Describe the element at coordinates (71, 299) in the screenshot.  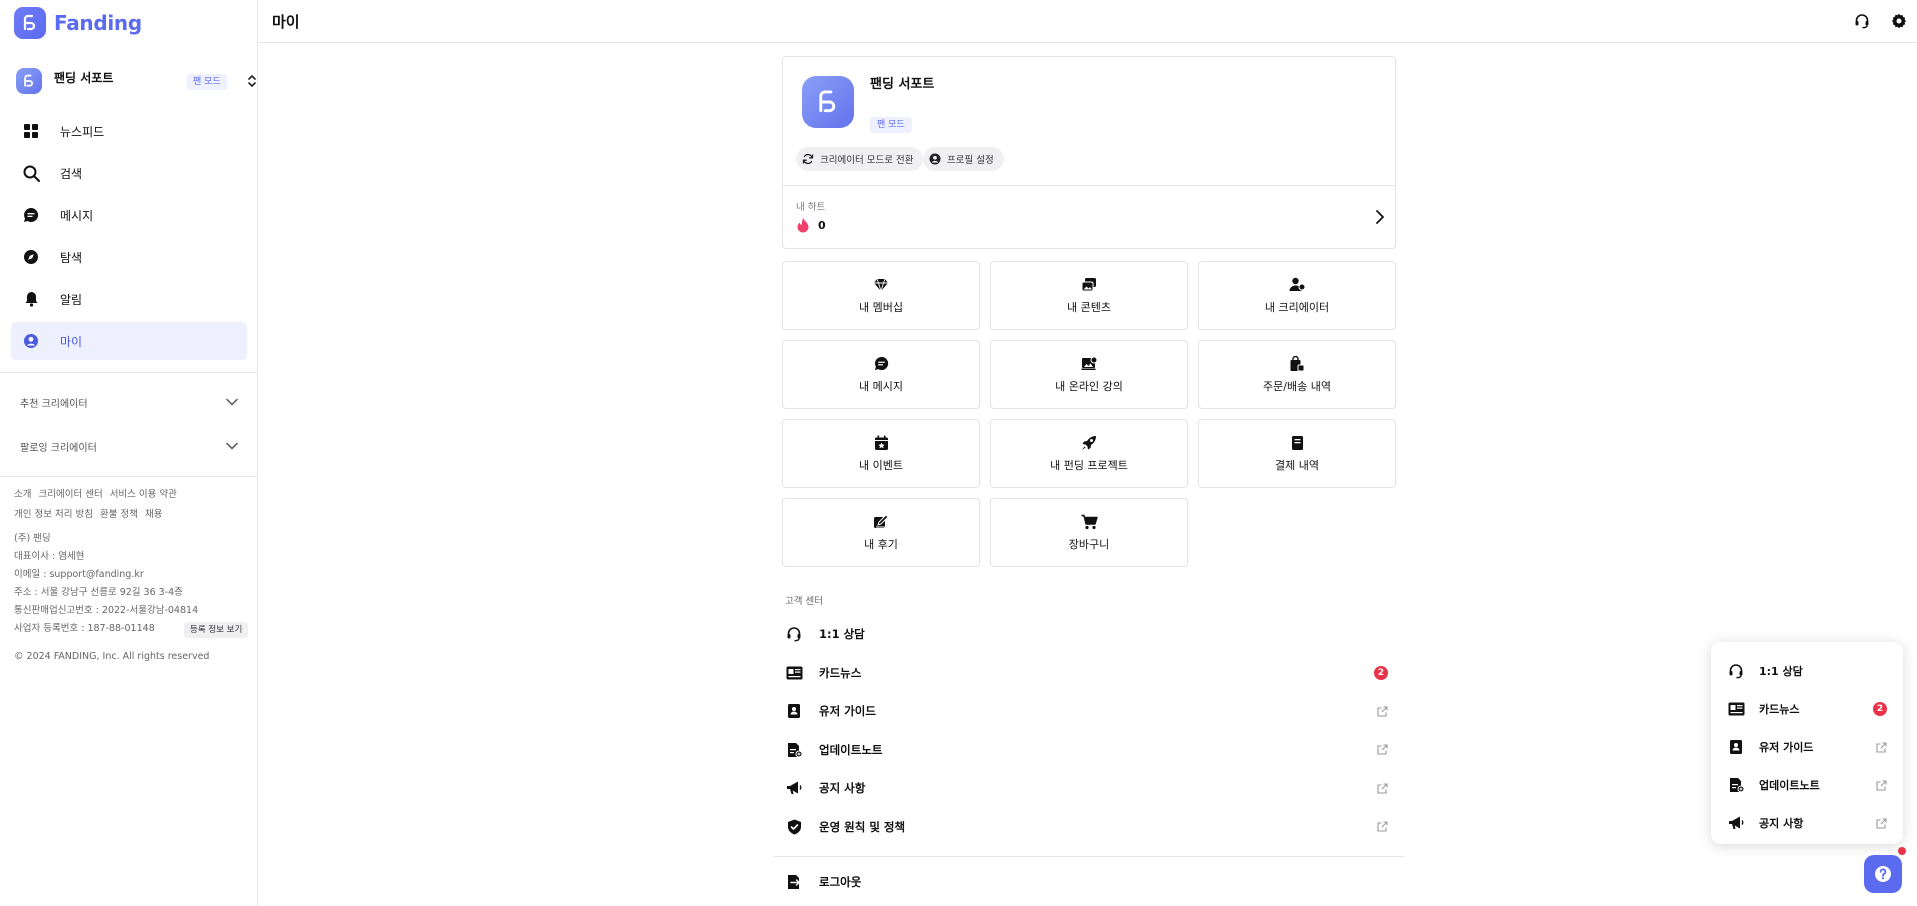
I see `sidebar-item-label: 알림` at that location.